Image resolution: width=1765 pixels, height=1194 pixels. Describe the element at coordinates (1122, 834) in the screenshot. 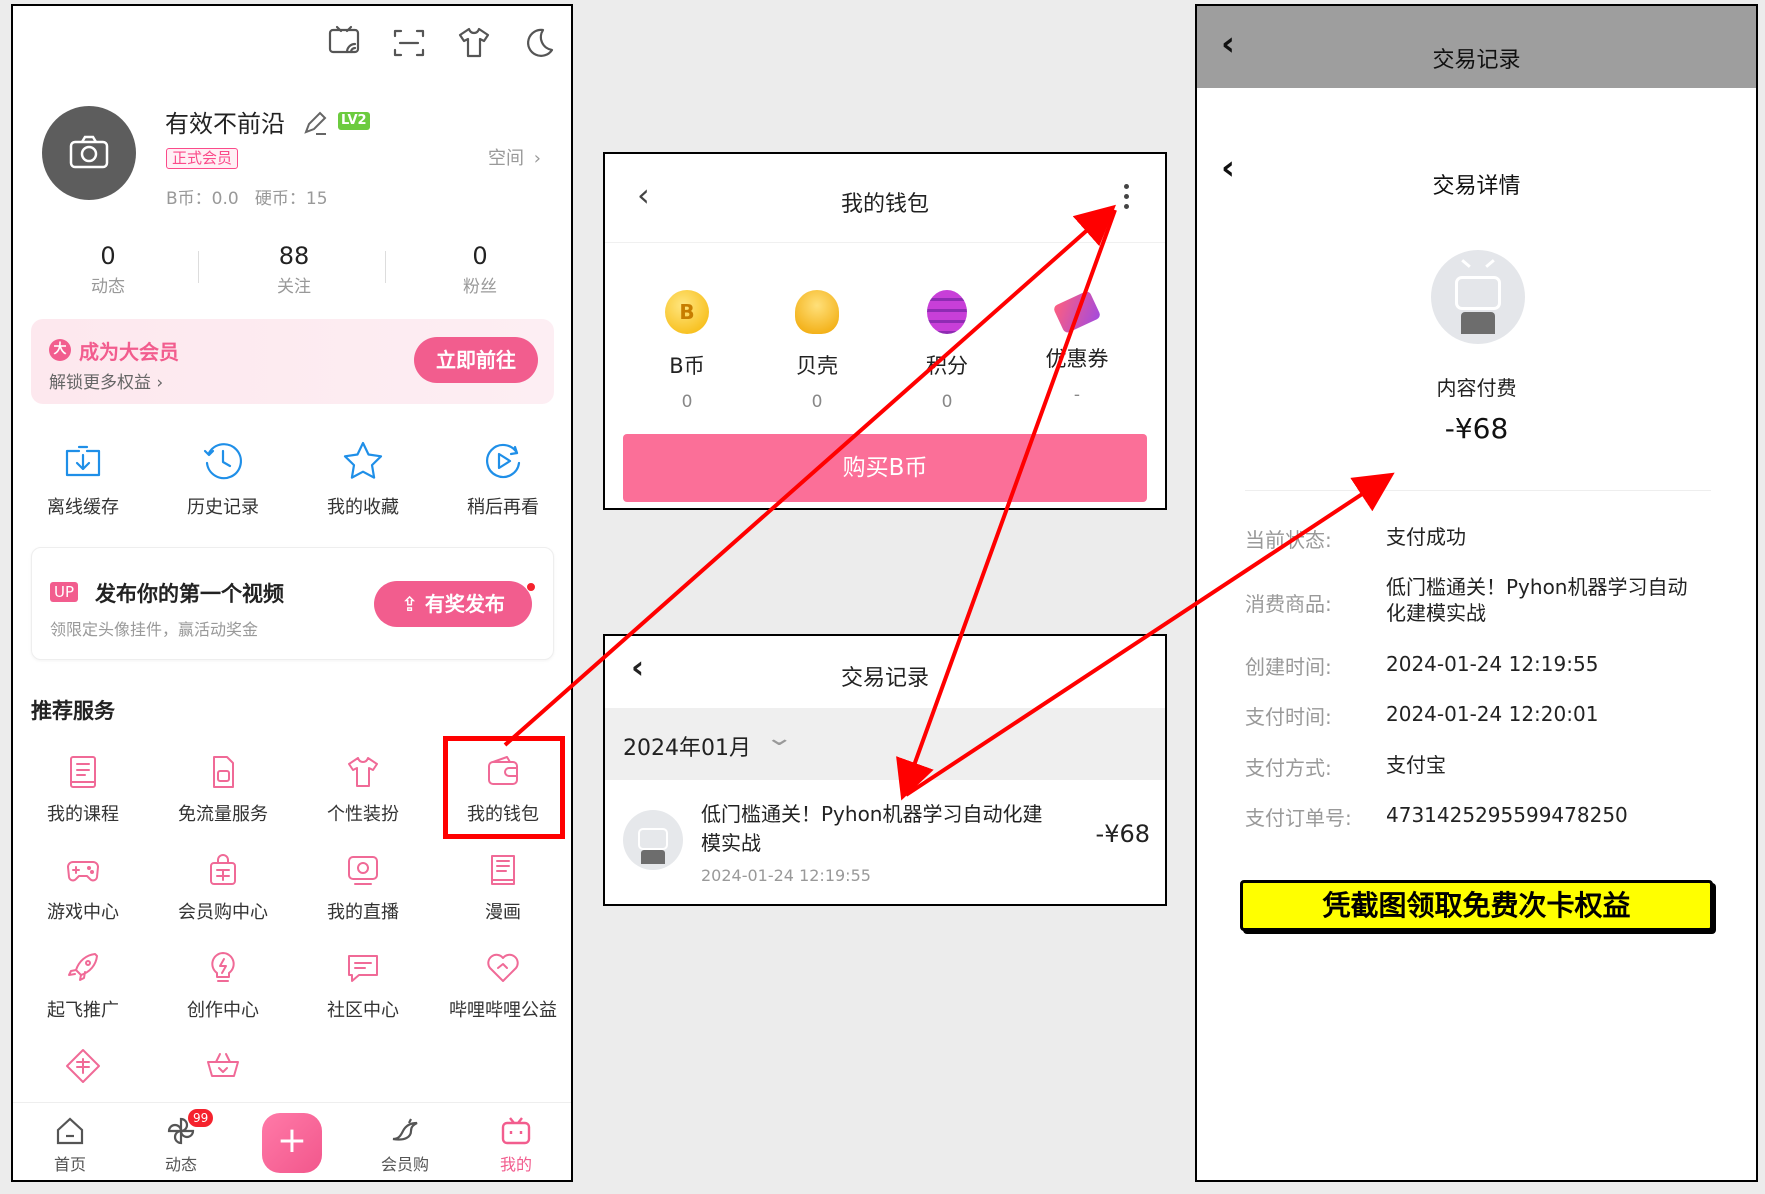

I see `transaction-amount: -¥68` at that location.